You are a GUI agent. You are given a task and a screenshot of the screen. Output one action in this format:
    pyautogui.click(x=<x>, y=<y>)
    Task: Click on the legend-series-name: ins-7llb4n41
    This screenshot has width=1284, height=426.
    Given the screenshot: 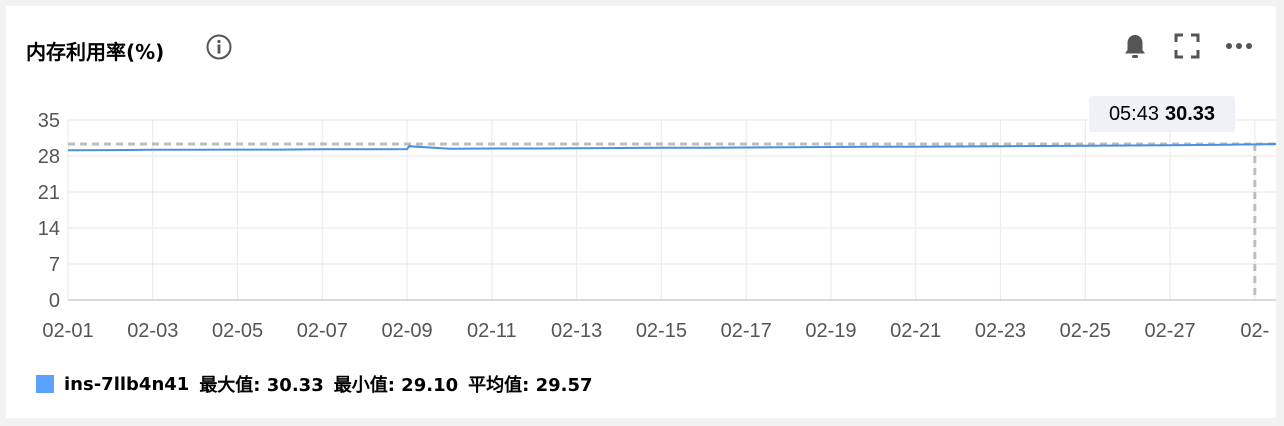 What is the action you would take?
    pyautogui.click(x=126, y=384)
    